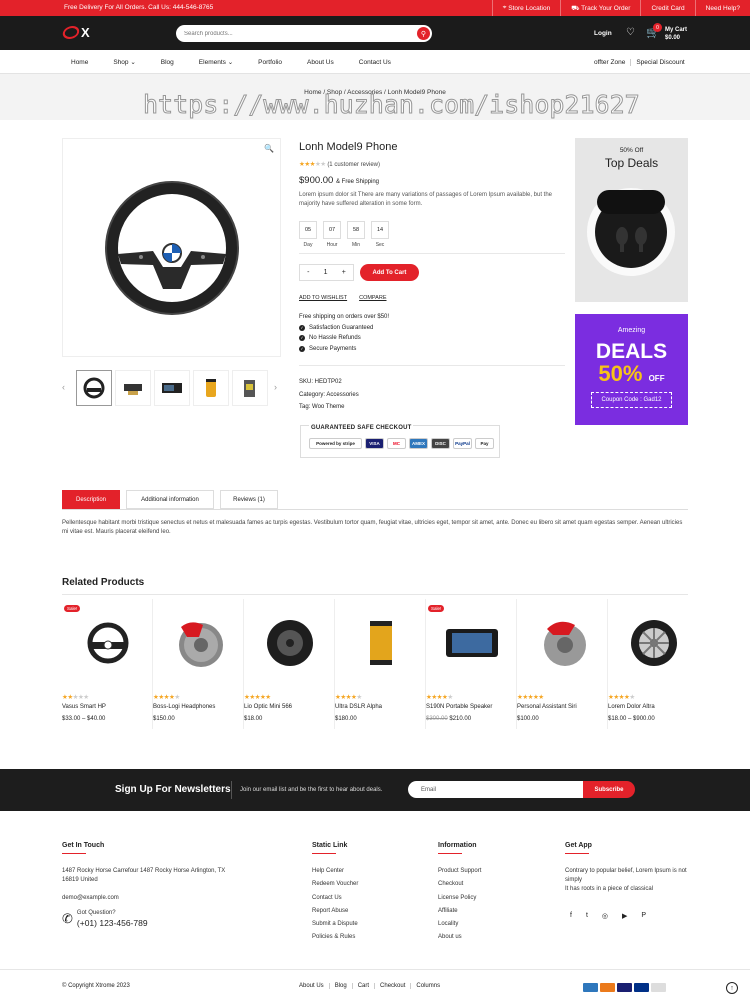 Image resolution: width=750 pixels, height=1007 pixels. Describe the element at coordinates (631, 232) in the screenshot. I see `earbuds-case-image` at that location.